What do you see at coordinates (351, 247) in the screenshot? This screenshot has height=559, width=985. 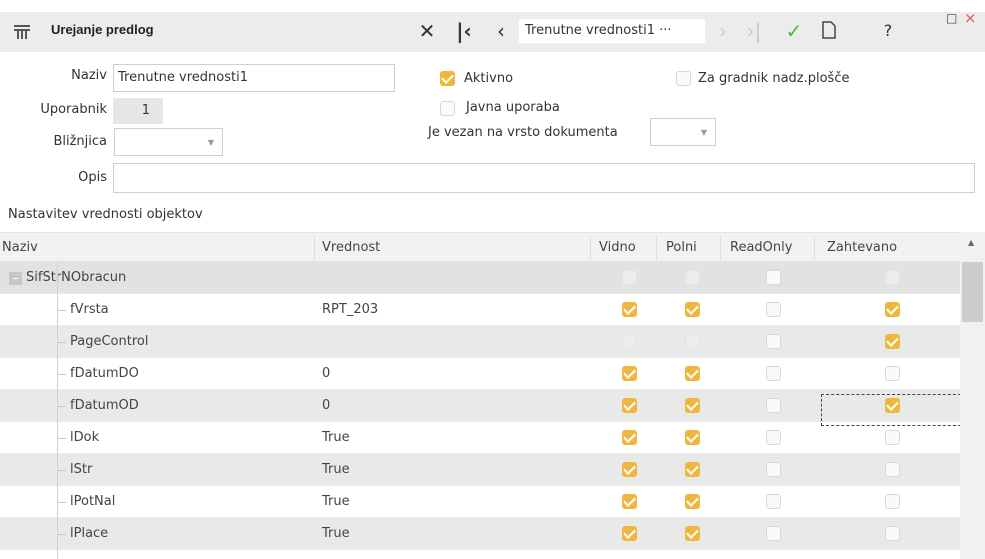 I see `column-header-vrednost: Vrednost` at bounding box center [351, 247].